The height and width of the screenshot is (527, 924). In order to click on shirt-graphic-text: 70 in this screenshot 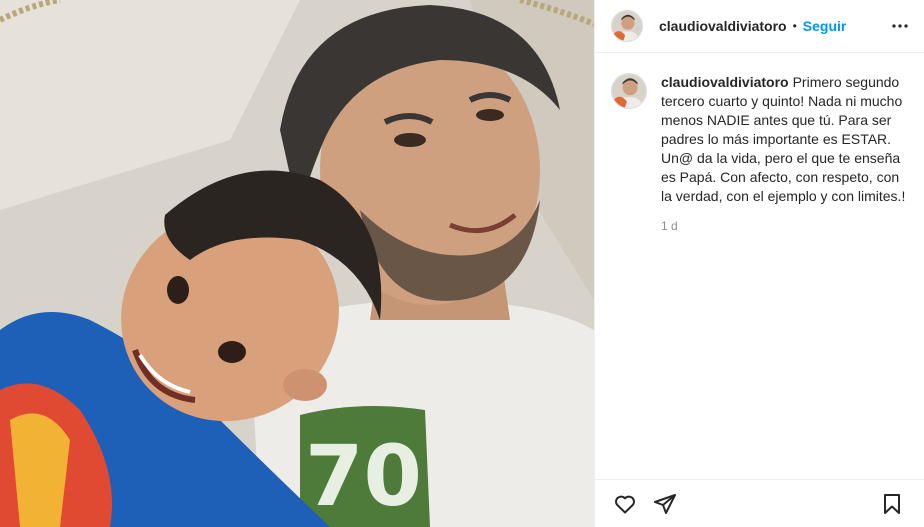, I will do `click(363, 476)`.